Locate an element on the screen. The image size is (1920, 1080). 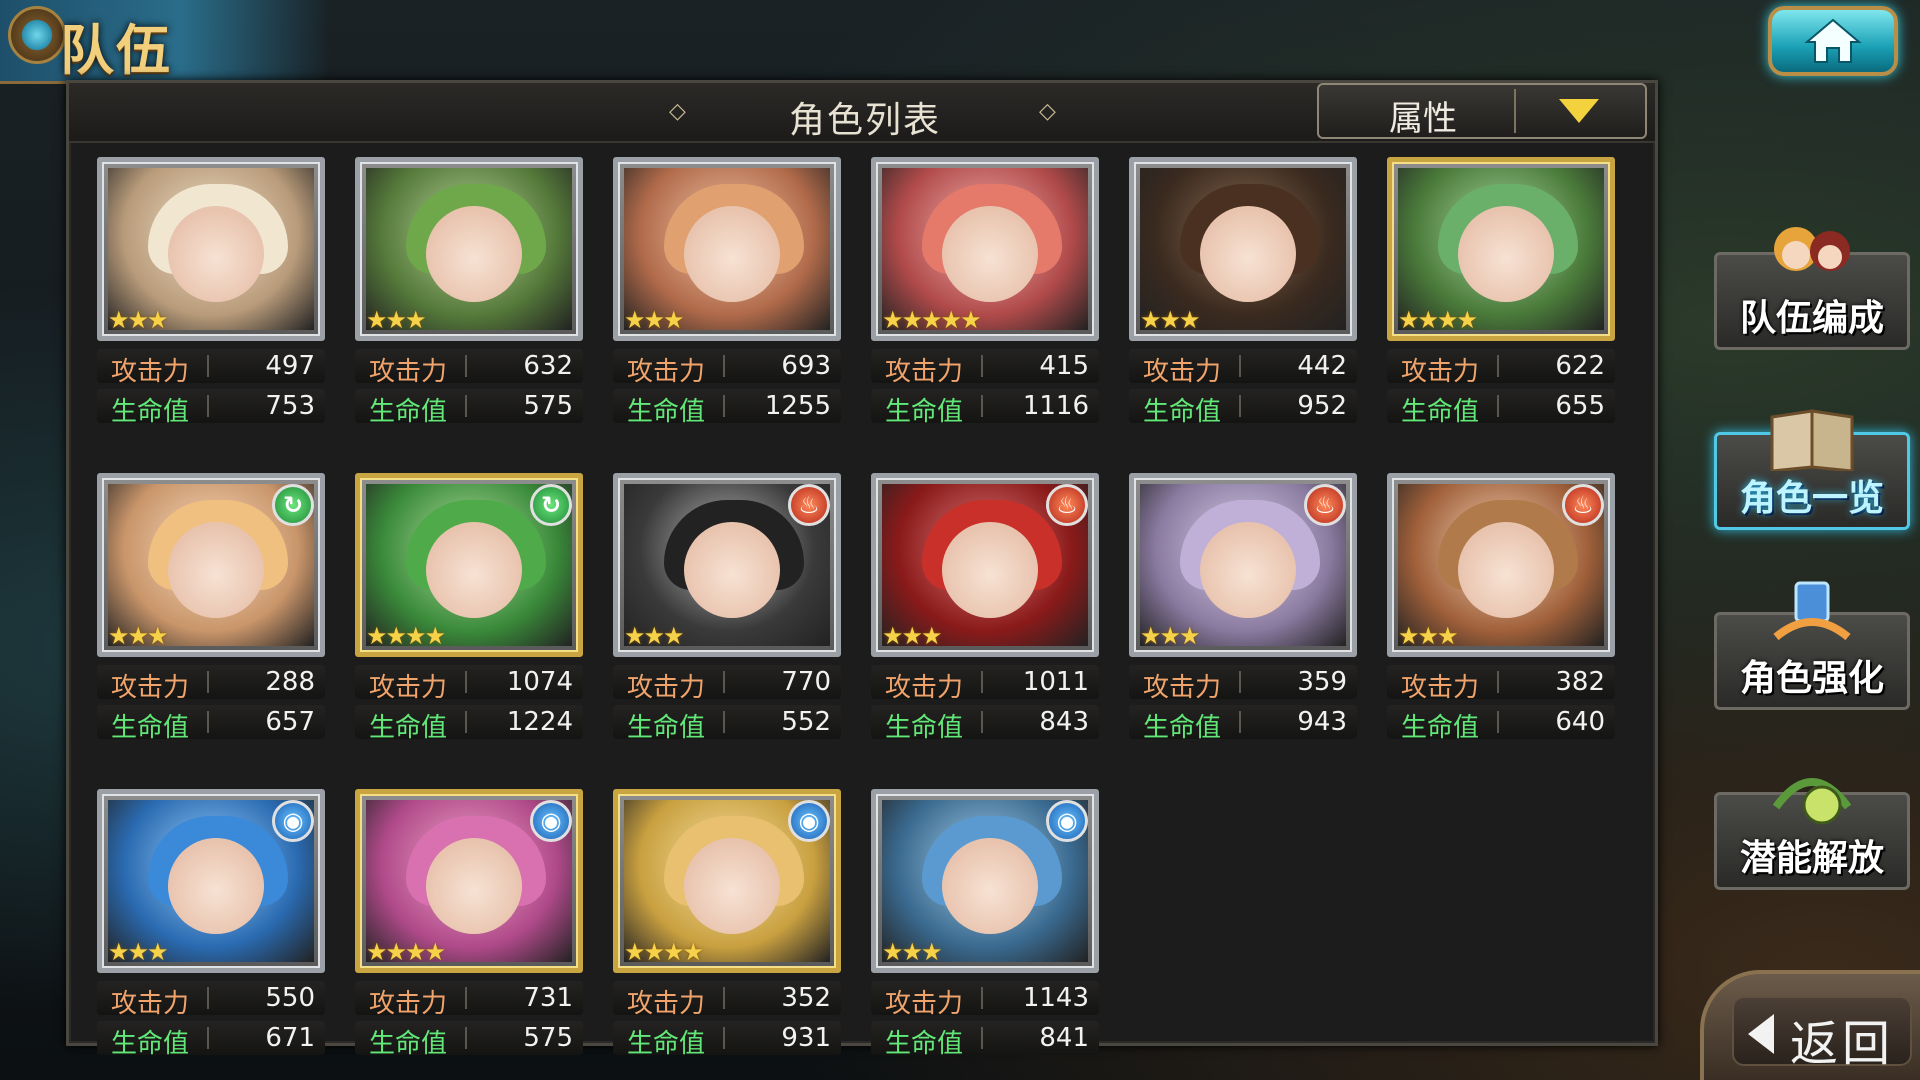
hp-stat-row: 生命值 843 is located at coordinates (985, 724).